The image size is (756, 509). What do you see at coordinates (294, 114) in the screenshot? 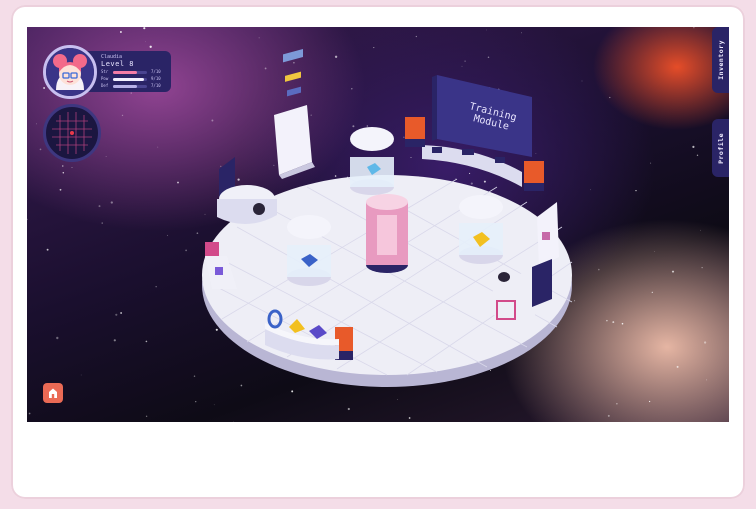
I see `bookshelf` at bounding box center [294, 114].